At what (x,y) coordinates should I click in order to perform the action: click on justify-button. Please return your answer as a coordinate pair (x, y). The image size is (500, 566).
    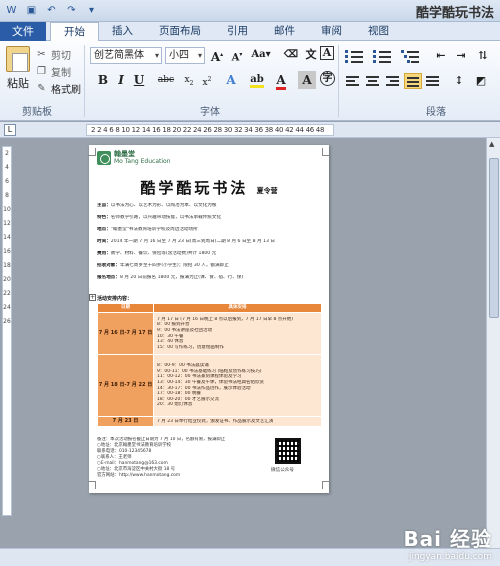
    Looking at the image, I should click on (413, 81).